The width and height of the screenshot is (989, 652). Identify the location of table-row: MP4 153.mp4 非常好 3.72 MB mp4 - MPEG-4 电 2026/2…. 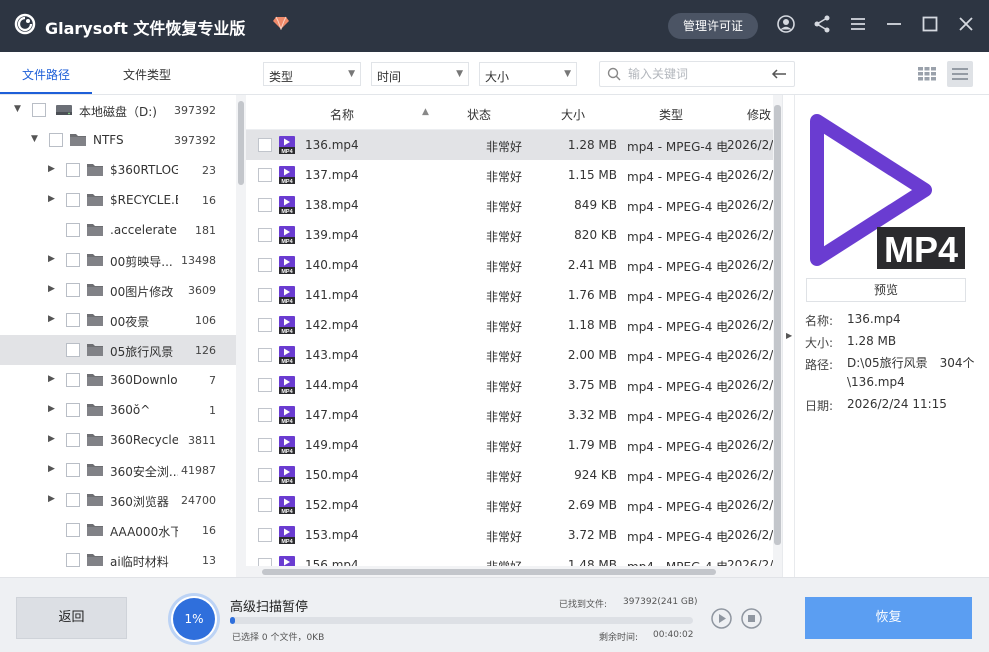
(509, 535).